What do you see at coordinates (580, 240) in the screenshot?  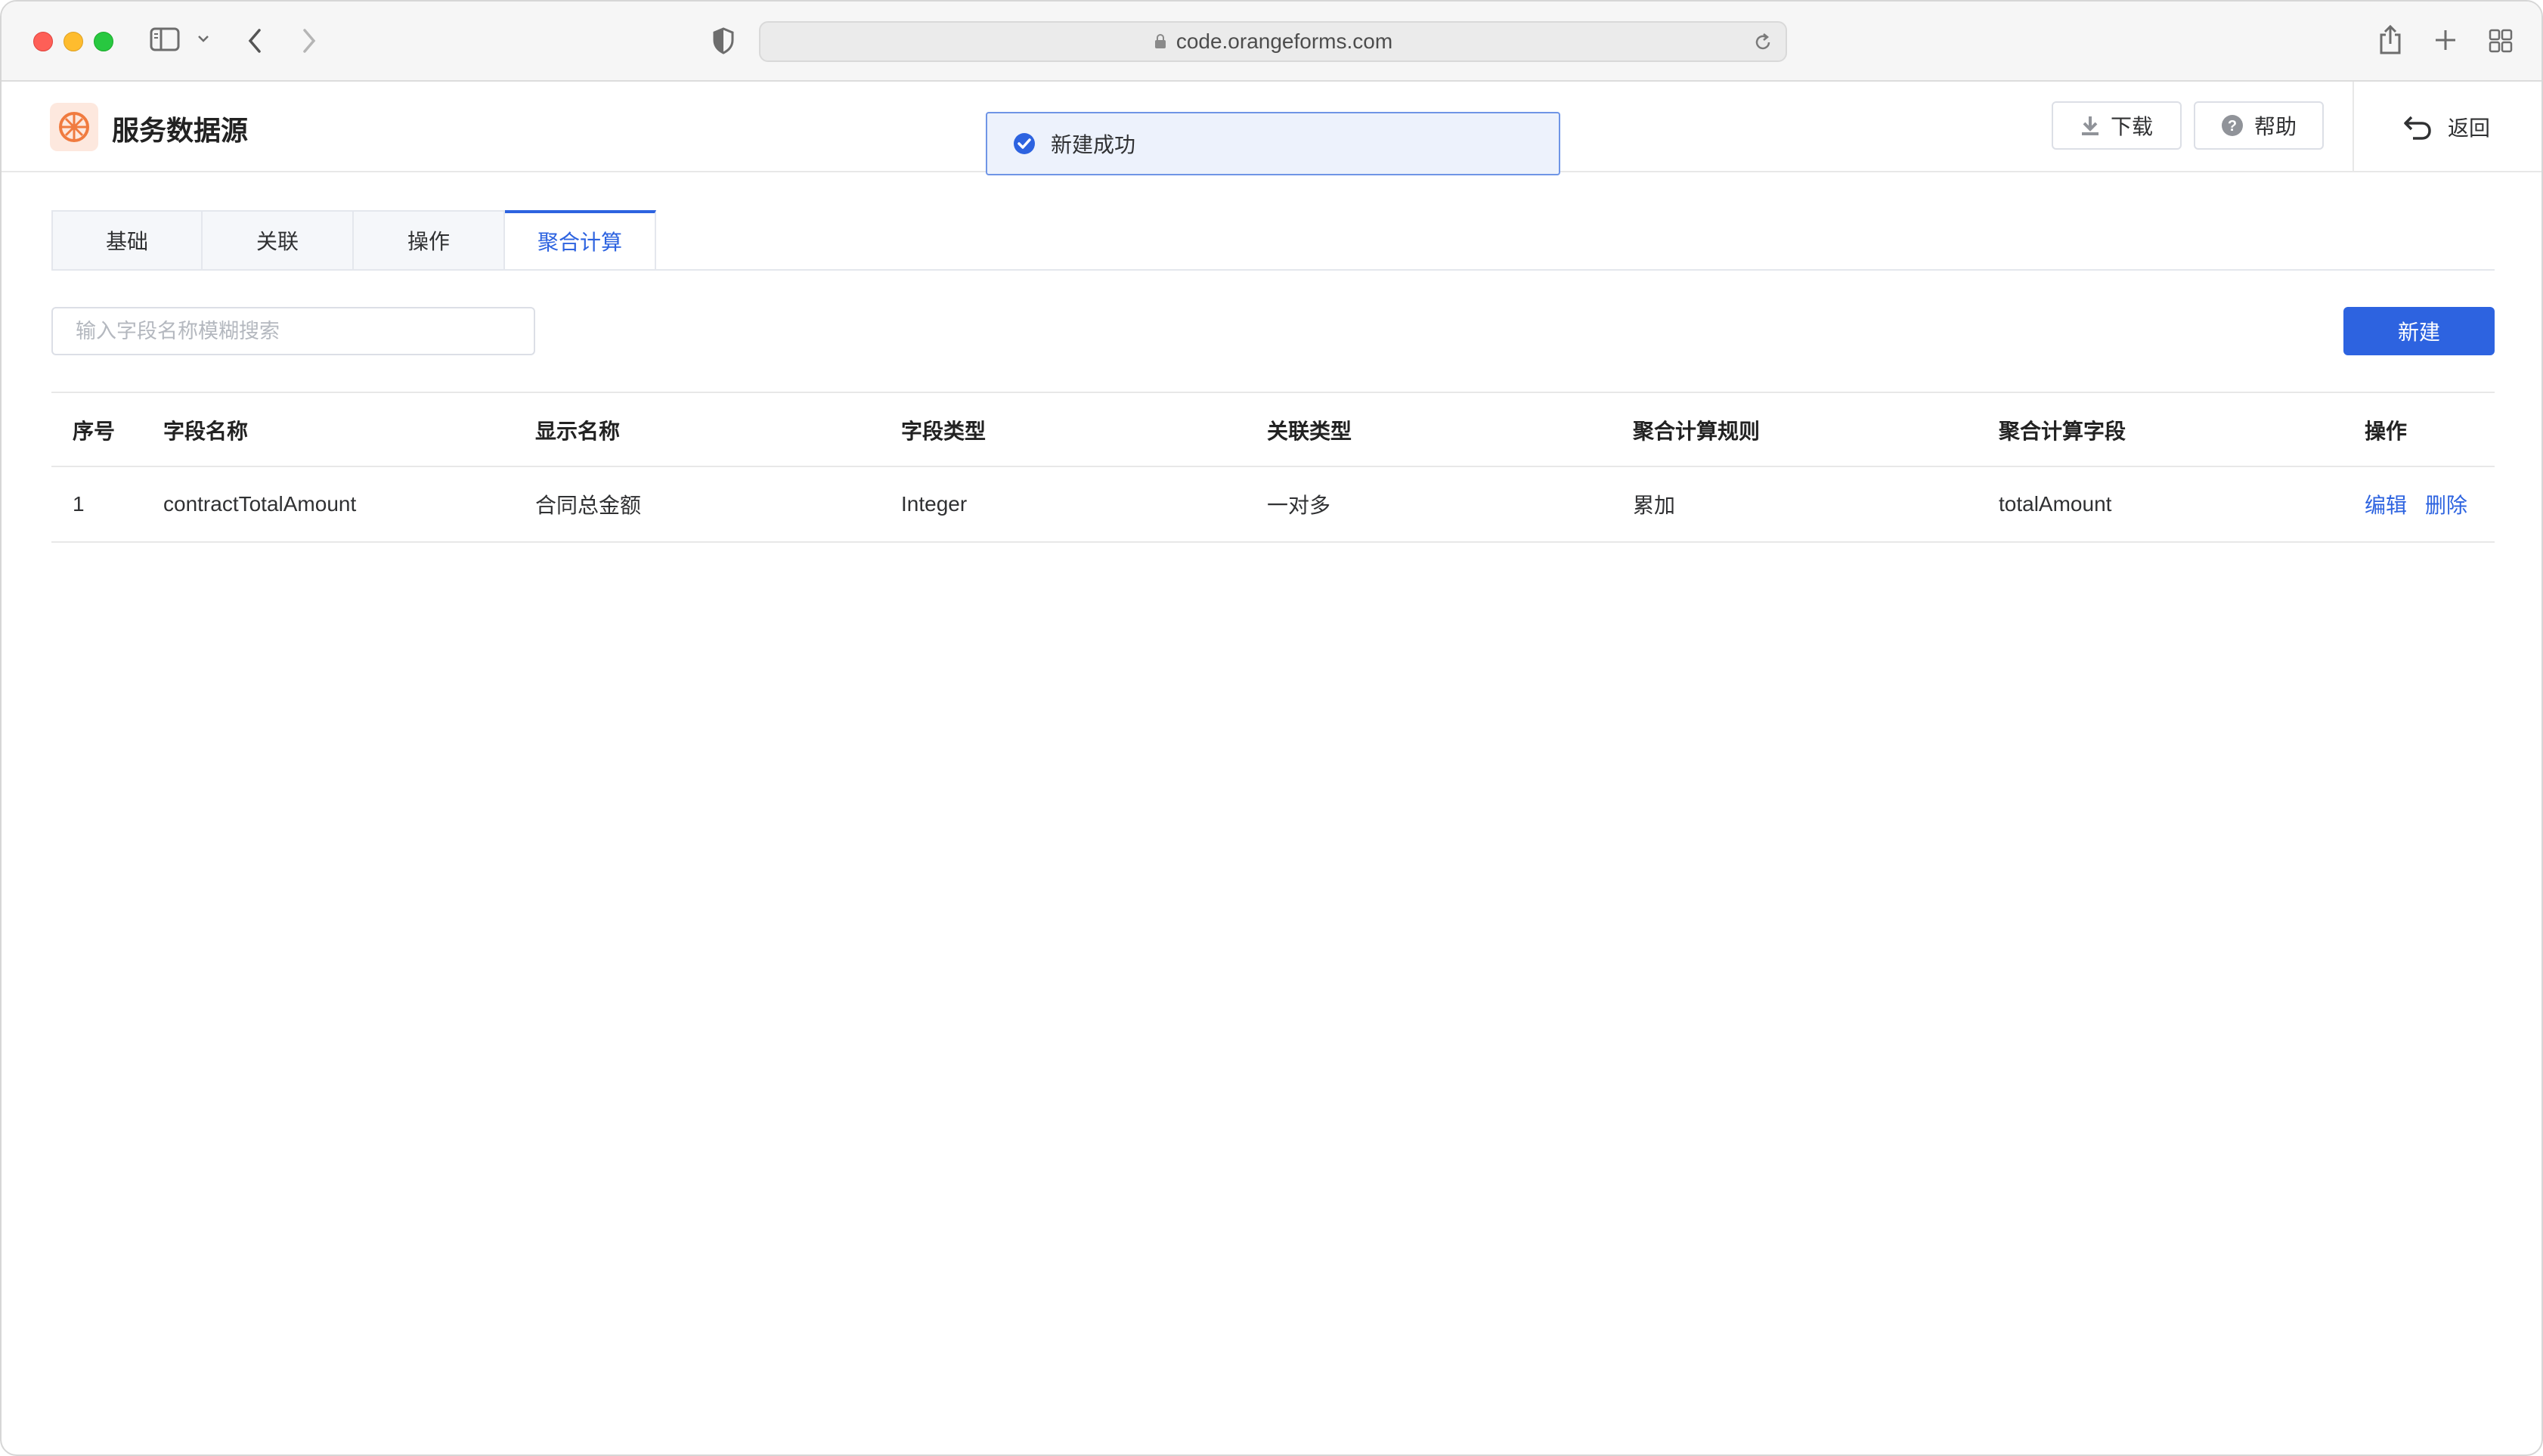 I see `tab-aggregation: 聚合计算` at bounding box center [580, 240].